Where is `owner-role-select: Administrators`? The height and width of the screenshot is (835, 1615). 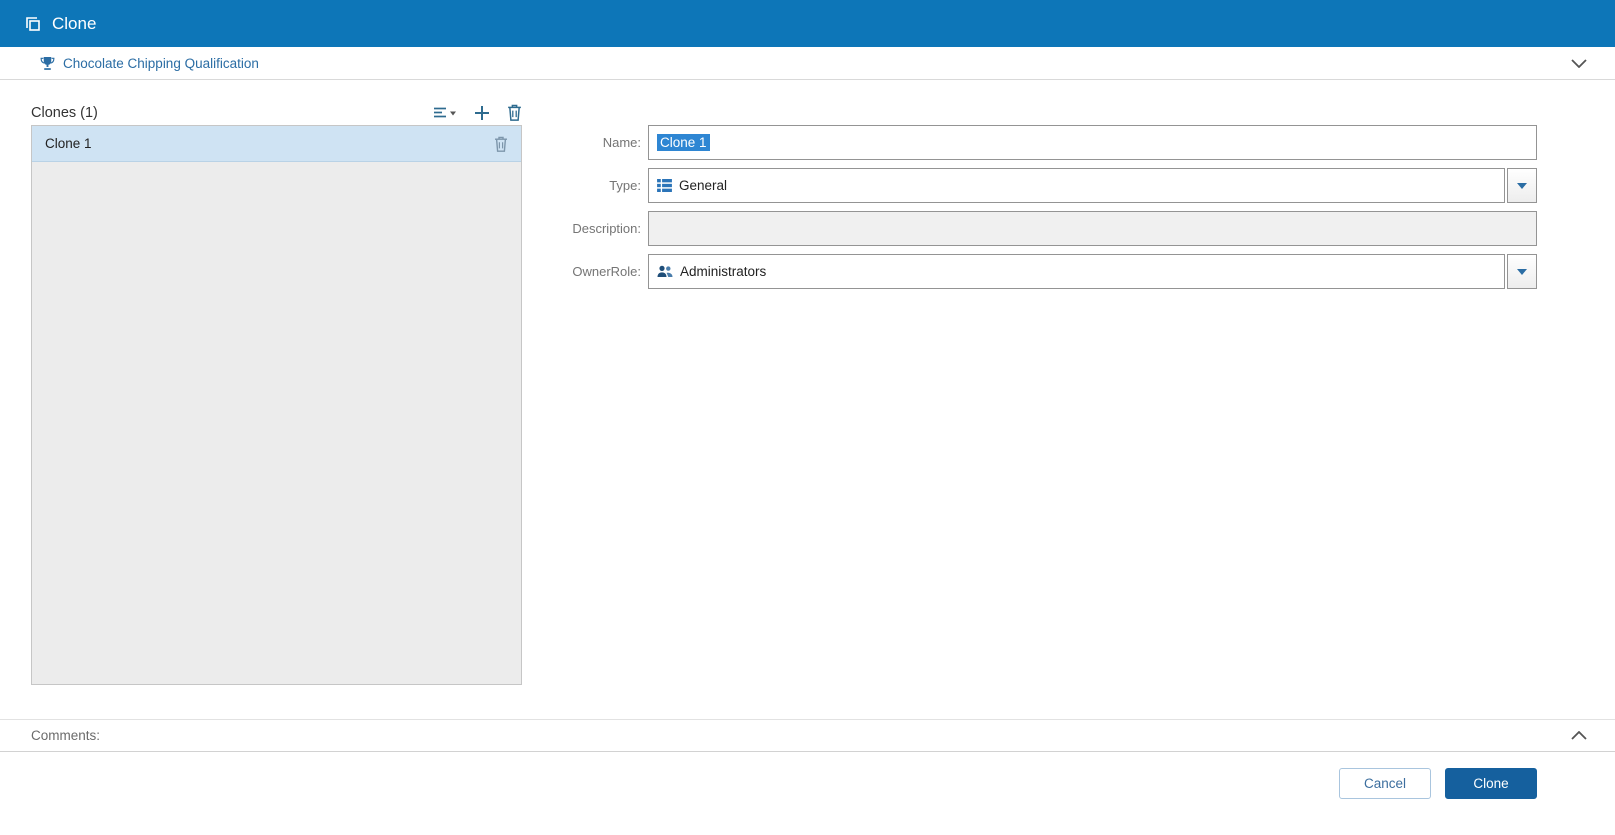 owner-role-select: Administrators is located at coordinates (1076, 271).